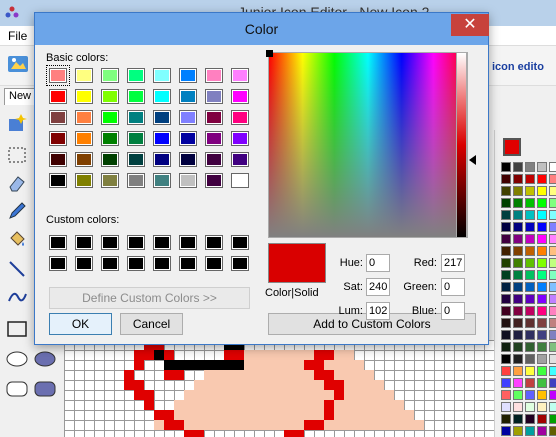  I want to click on select-rect-tool, so click(17, 155).